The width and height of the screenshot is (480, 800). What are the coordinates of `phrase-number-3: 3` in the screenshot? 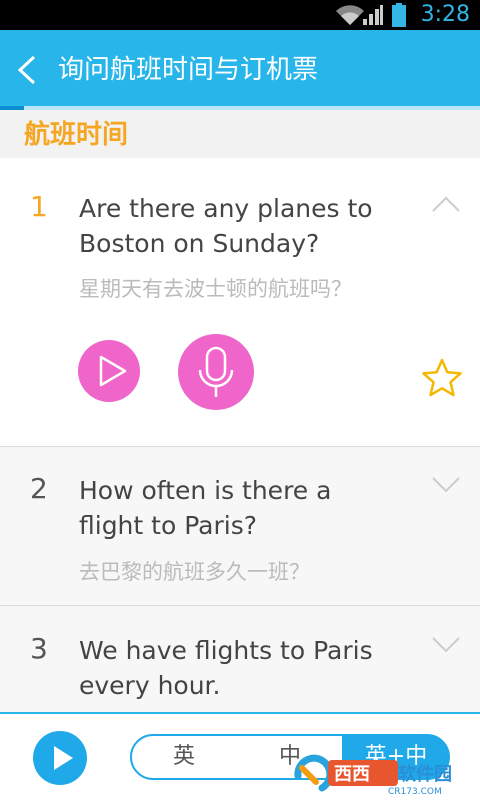 It's located at (39, 648).